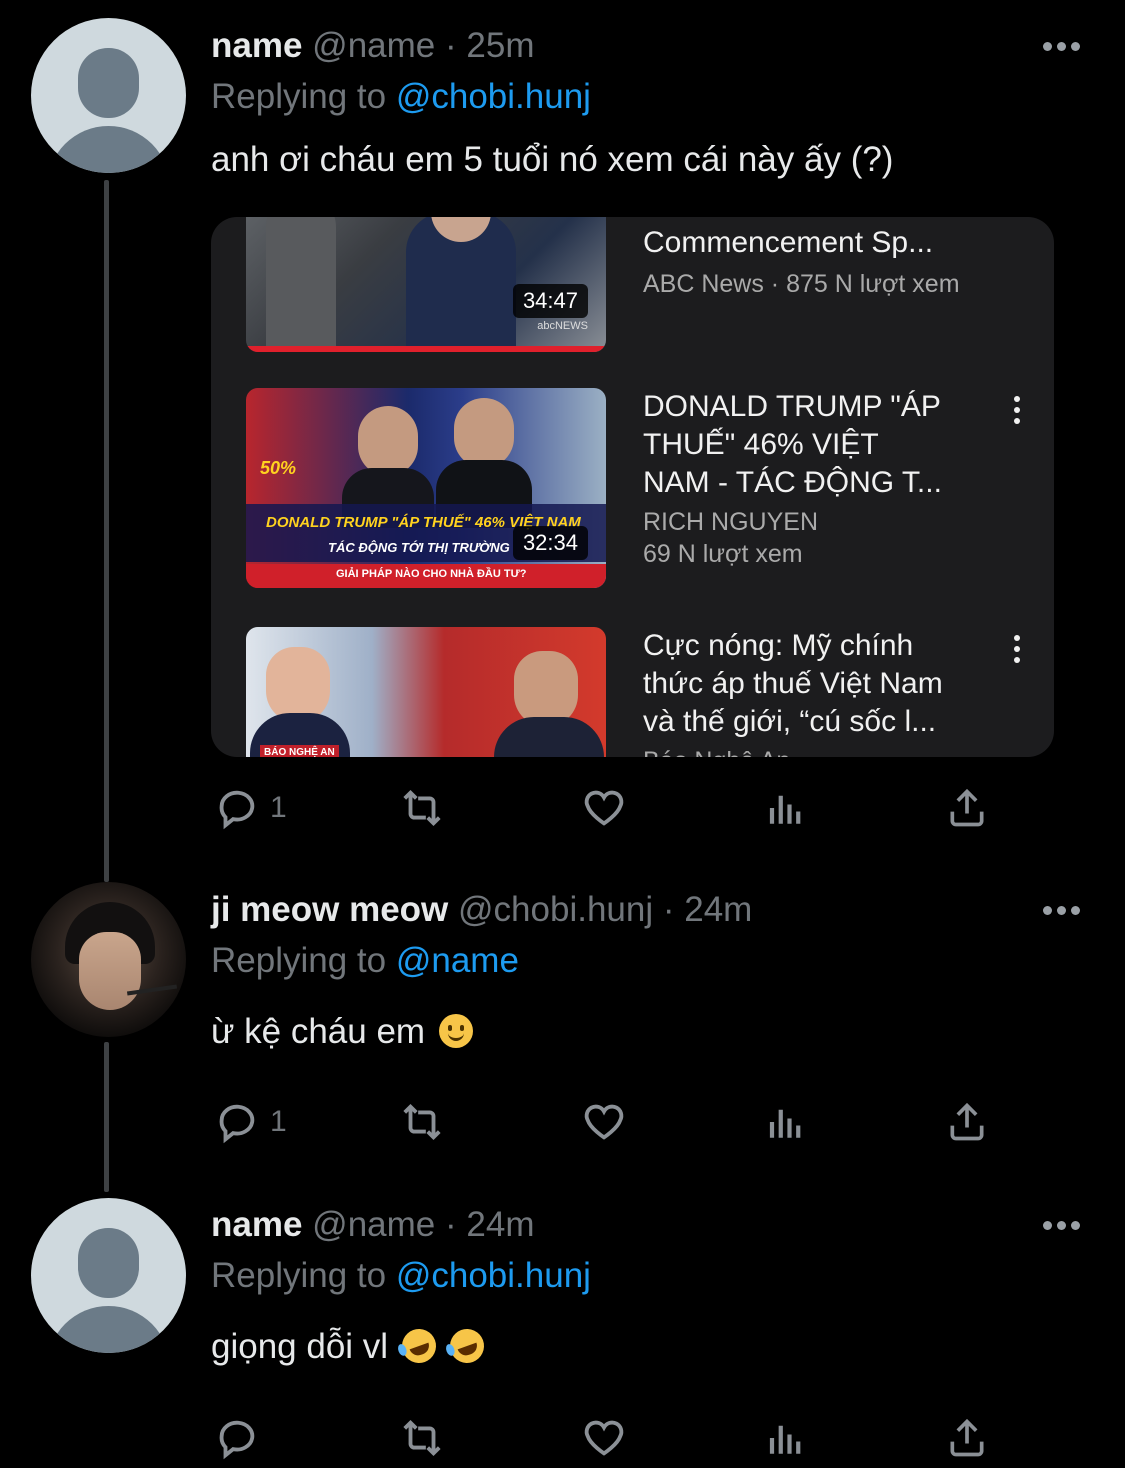 The height and width of the screenshot is (1468, 1125). I want to click on default-avatar-head, so click(108, 1263).